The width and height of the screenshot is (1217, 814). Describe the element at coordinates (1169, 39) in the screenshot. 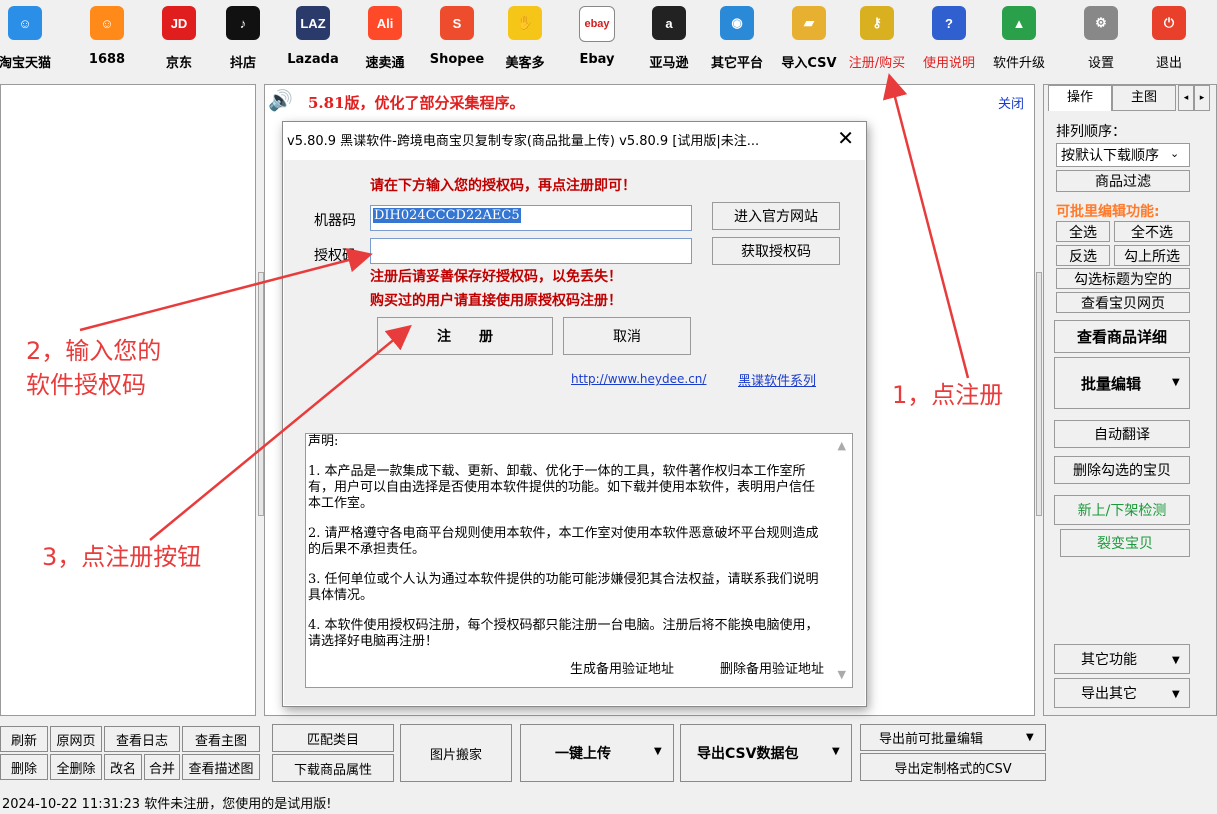

I see `toolbar-button-16: ⏻ 退出` at that location.